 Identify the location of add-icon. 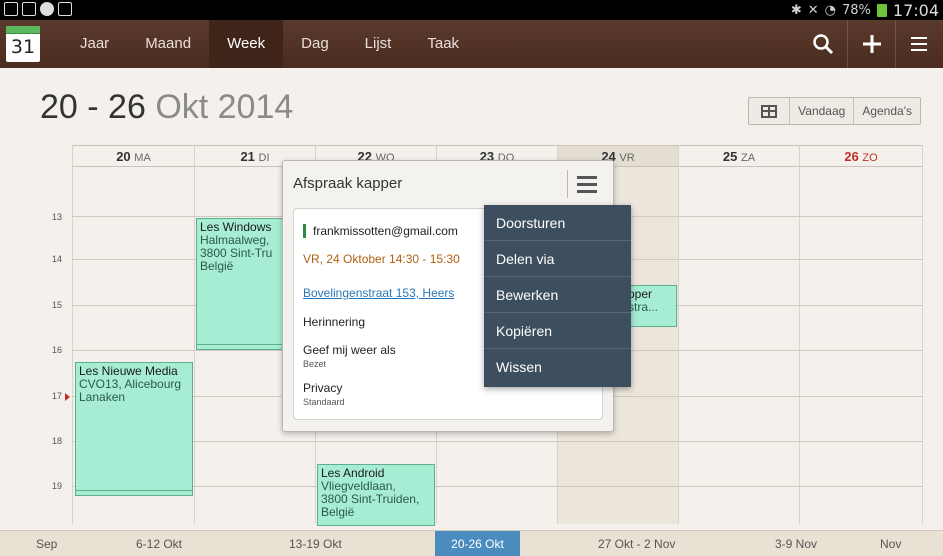
(871, 44).